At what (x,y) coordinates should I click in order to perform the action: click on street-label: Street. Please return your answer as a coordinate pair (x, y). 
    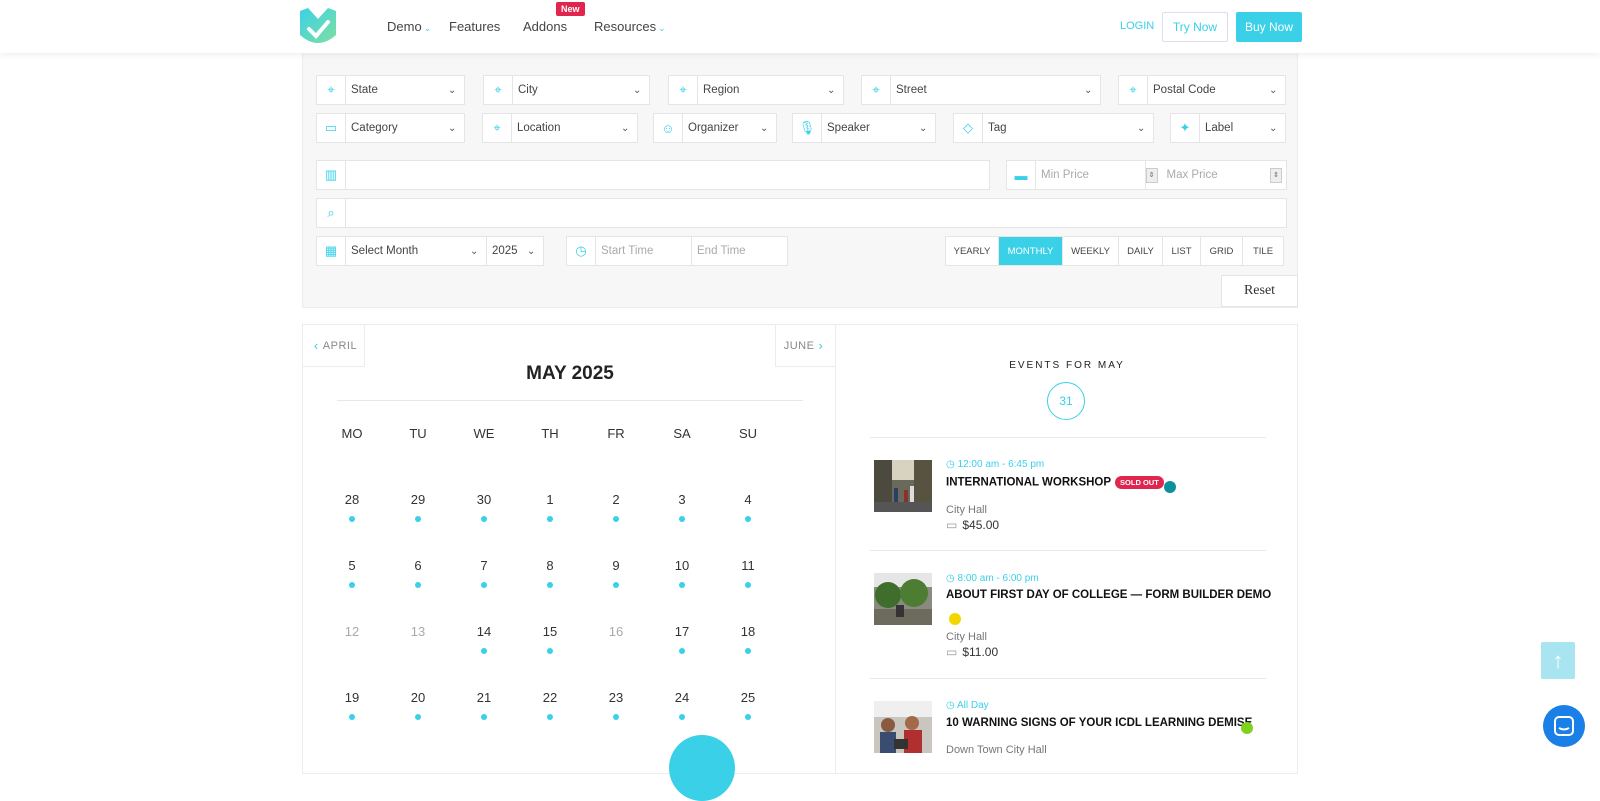
    Looking at the image, I should click on (911, 90).